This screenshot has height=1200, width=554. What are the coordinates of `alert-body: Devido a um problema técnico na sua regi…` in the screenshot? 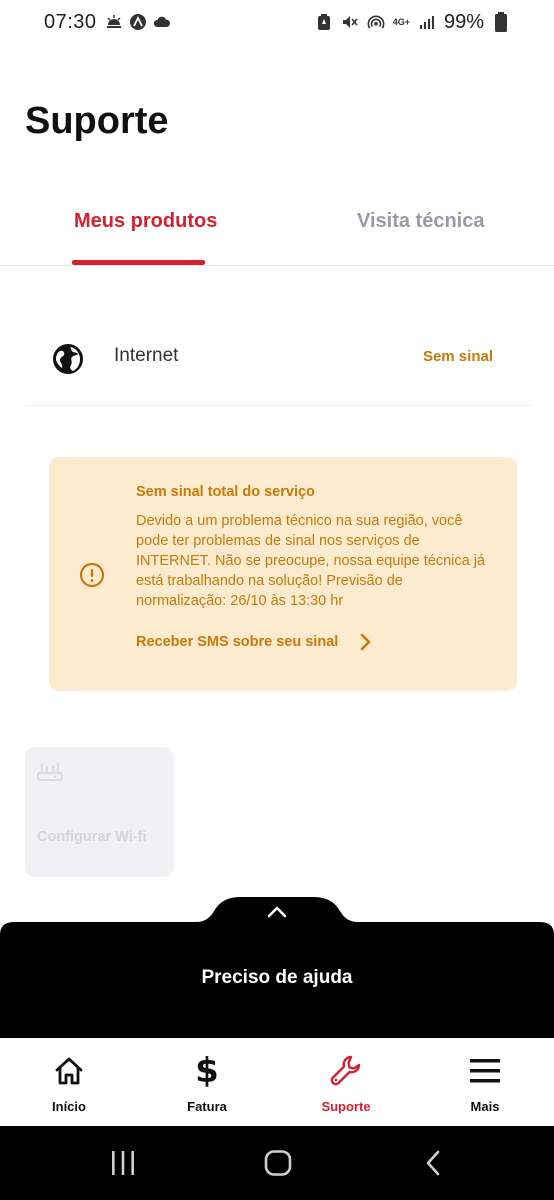 It's located at (310, 561).